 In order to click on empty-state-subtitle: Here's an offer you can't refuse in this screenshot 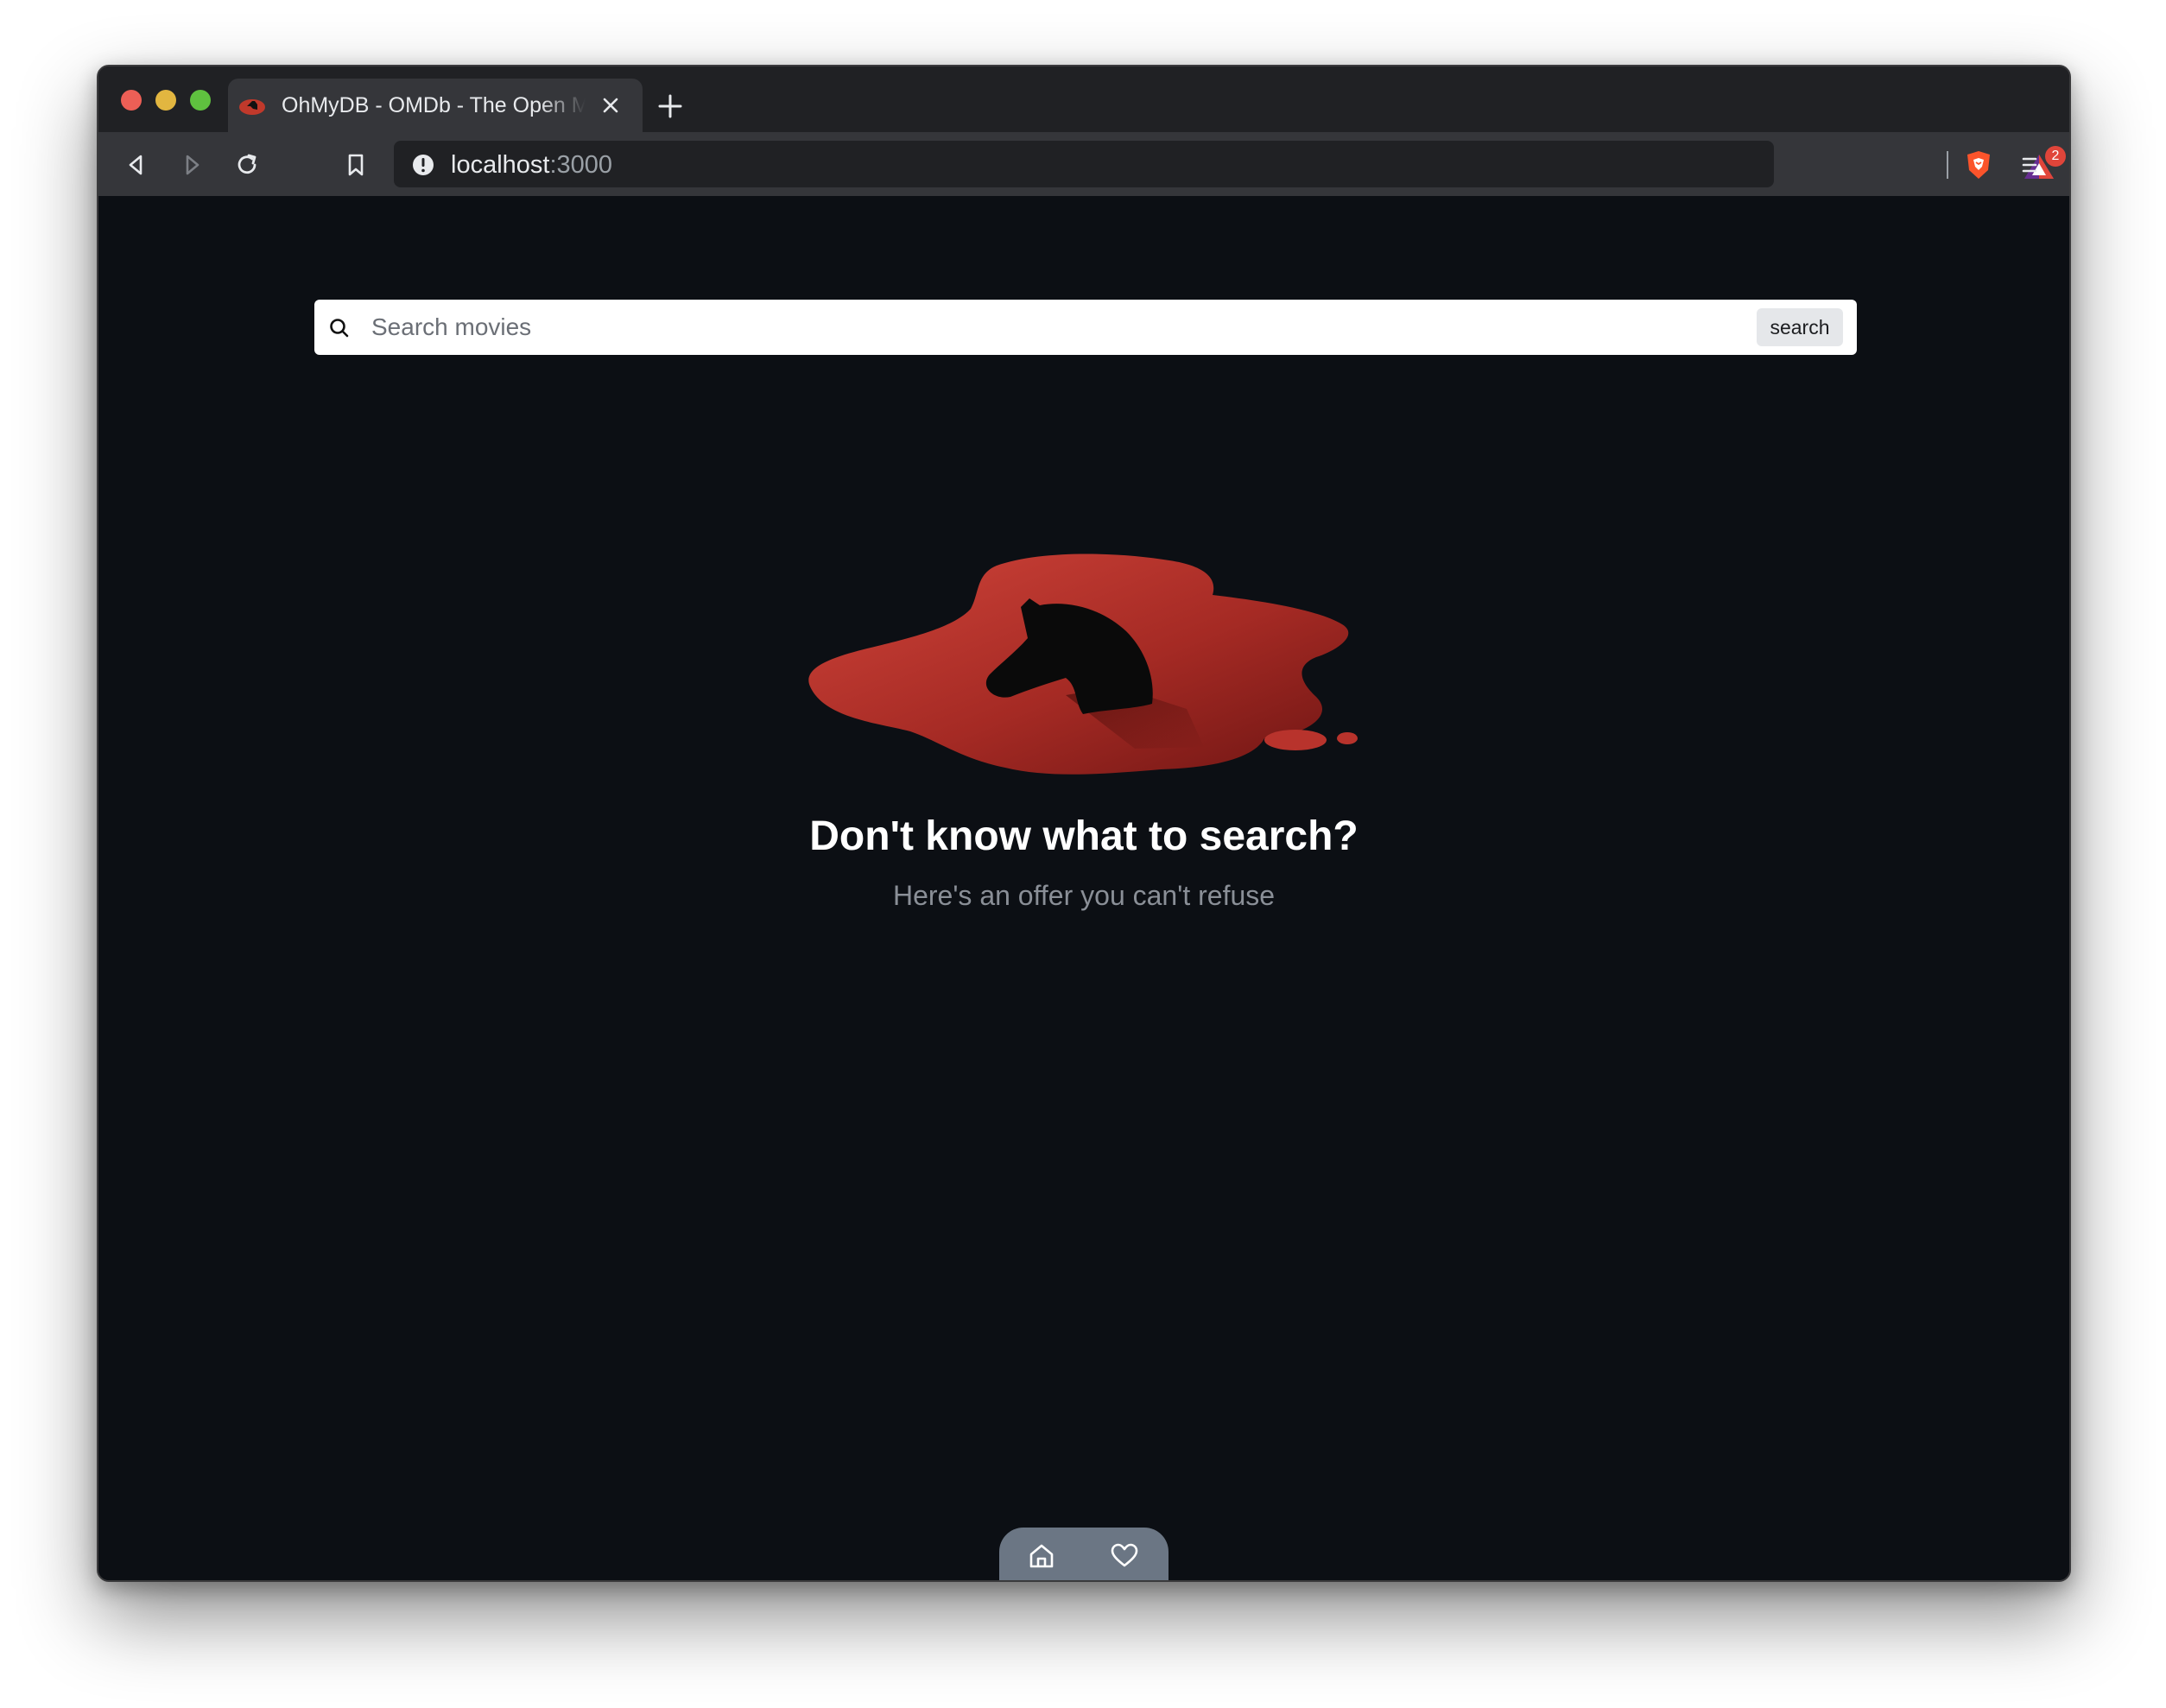, I will do `click(1084, 896)`.